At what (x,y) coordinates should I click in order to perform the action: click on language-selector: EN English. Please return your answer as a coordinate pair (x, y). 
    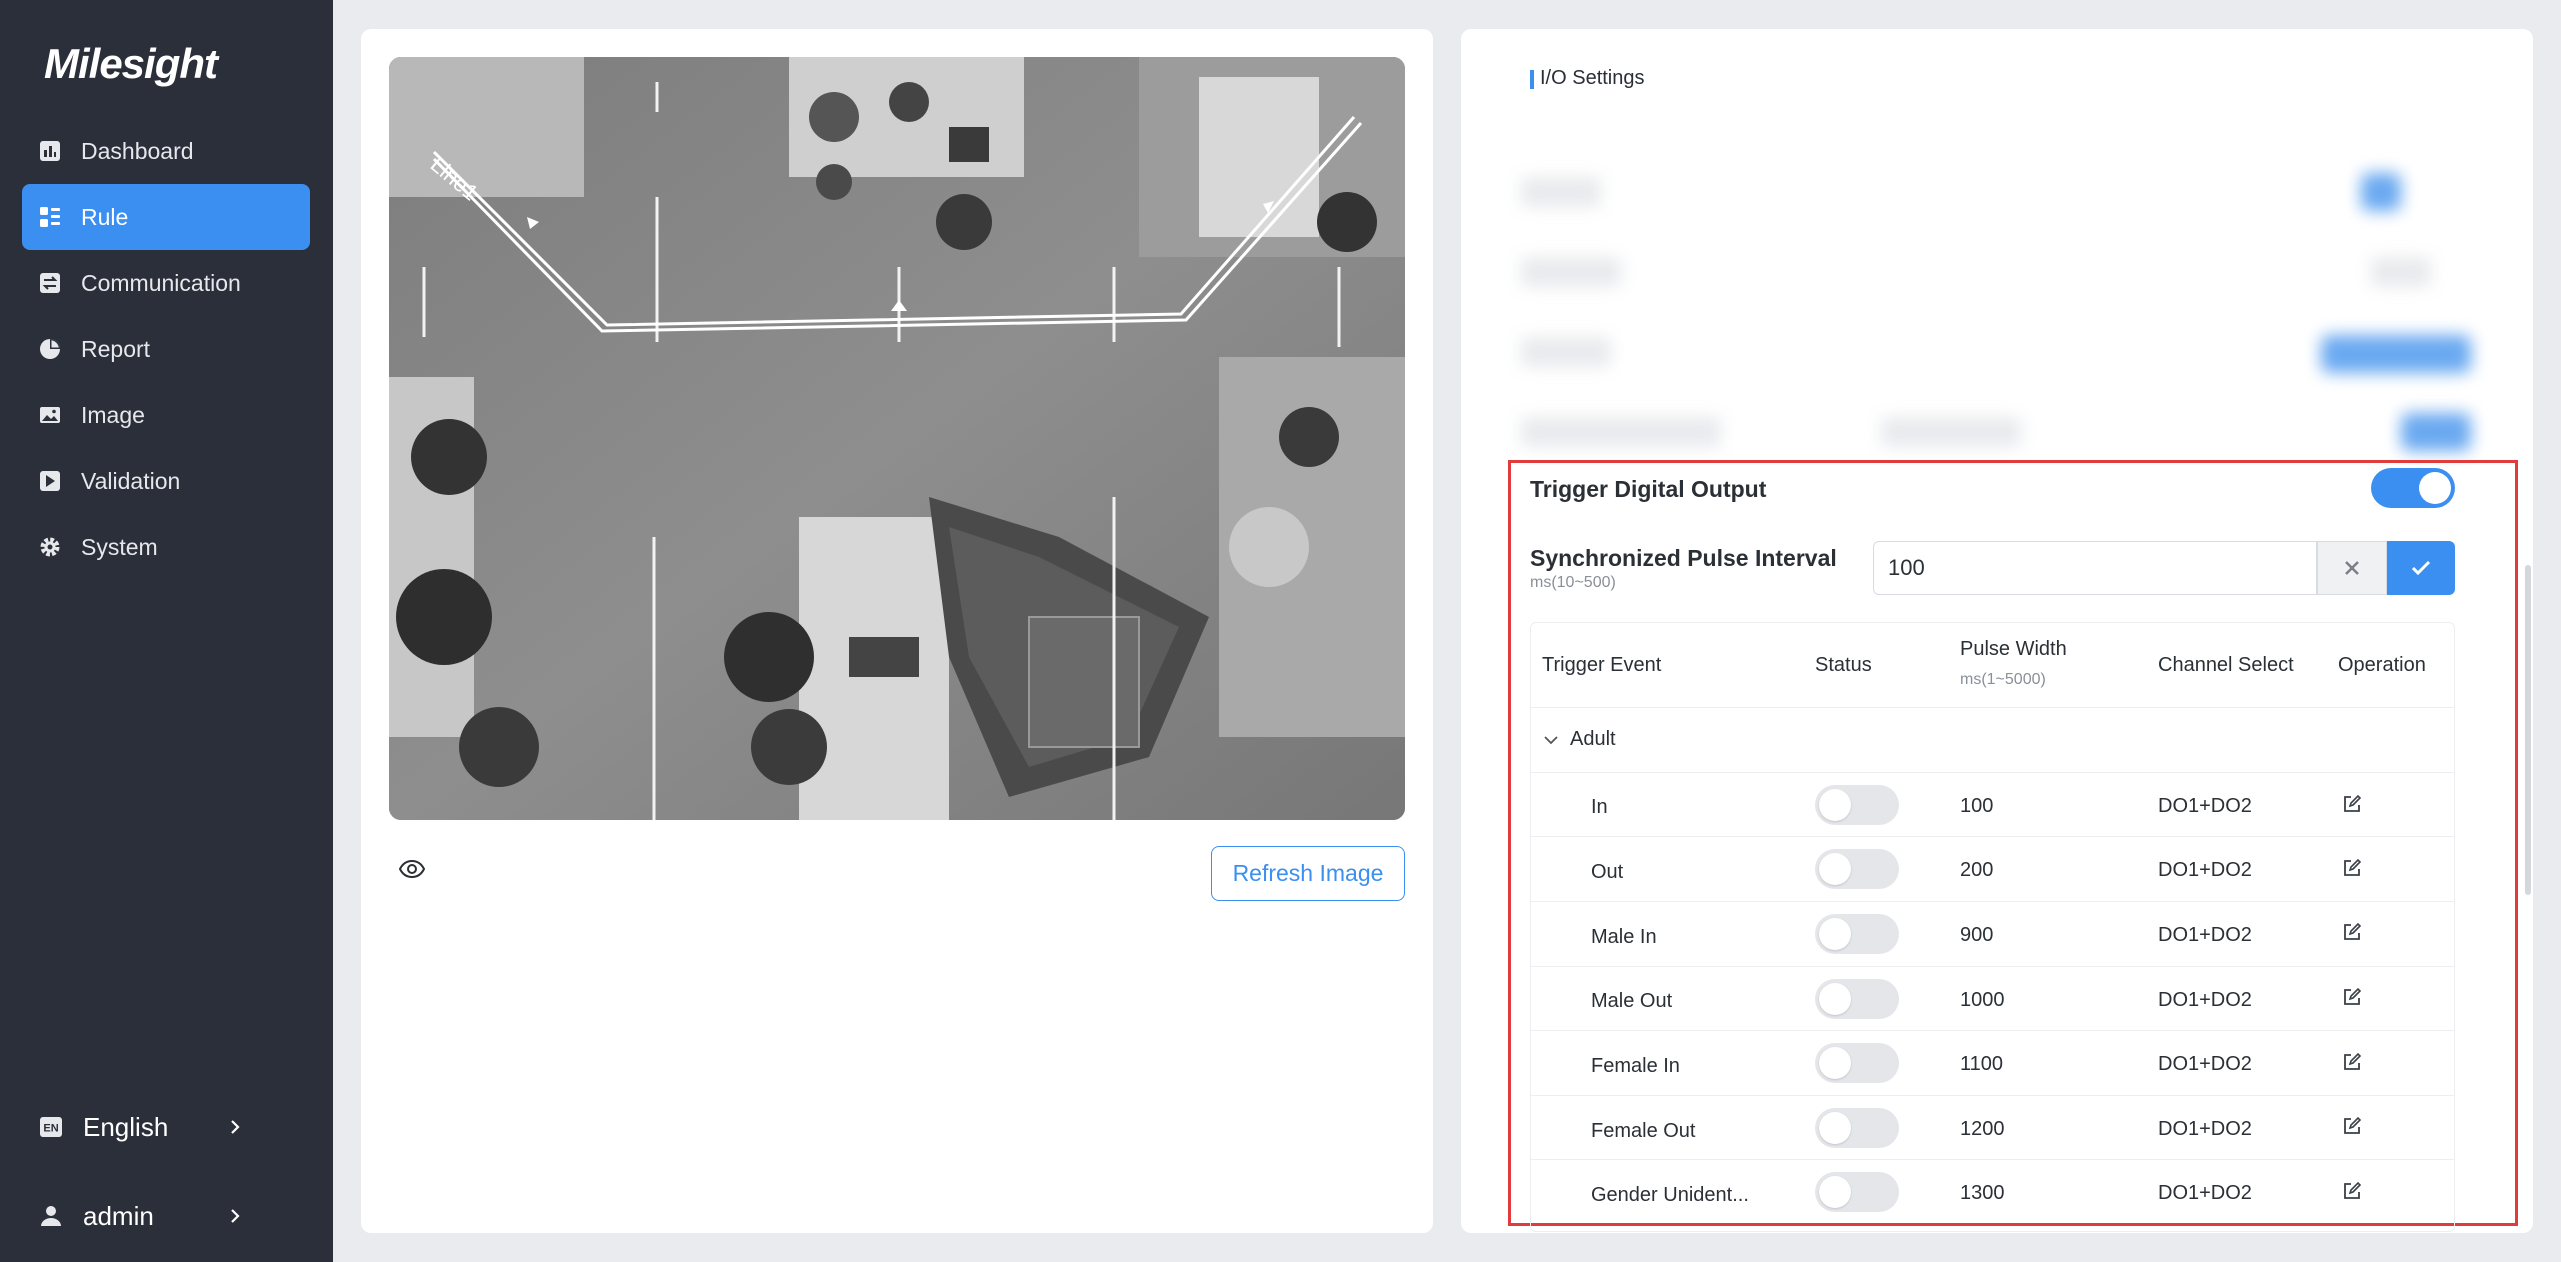
    Looking at the image, I should click on (166, 1127).